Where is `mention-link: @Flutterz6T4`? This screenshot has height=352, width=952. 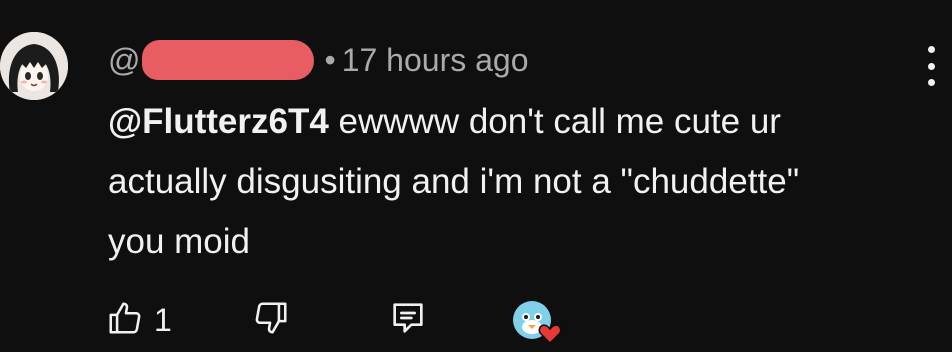 mention-link: @Flutterz6T4 is located at coordinates (218, 121).